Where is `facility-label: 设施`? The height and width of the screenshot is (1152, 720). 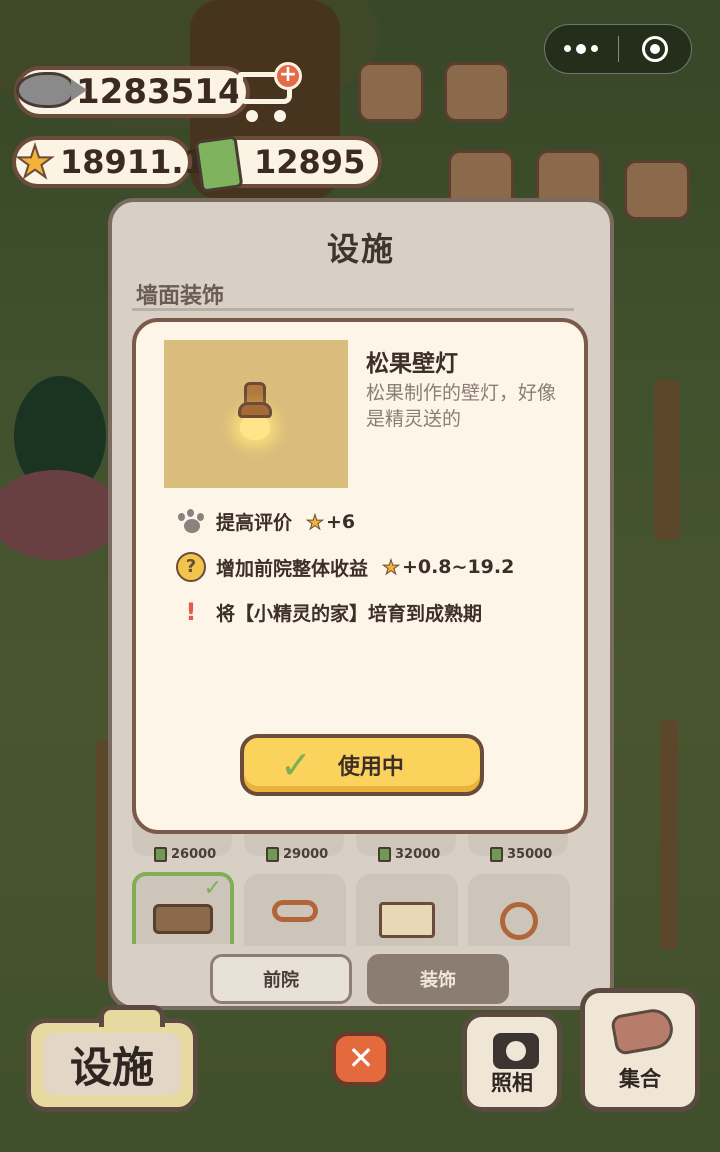
facility-label: 设施 is located at coordinates (112, 1064).